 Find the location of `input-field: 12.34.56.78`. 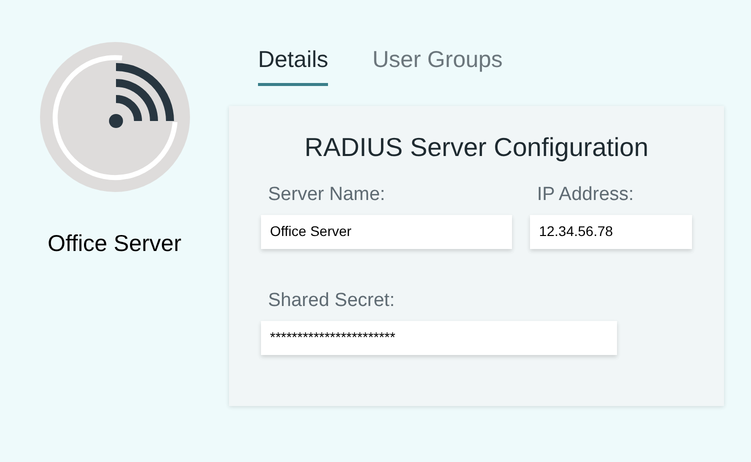

input-field: 12.34.56.78 is located at coordinates (611, 231).